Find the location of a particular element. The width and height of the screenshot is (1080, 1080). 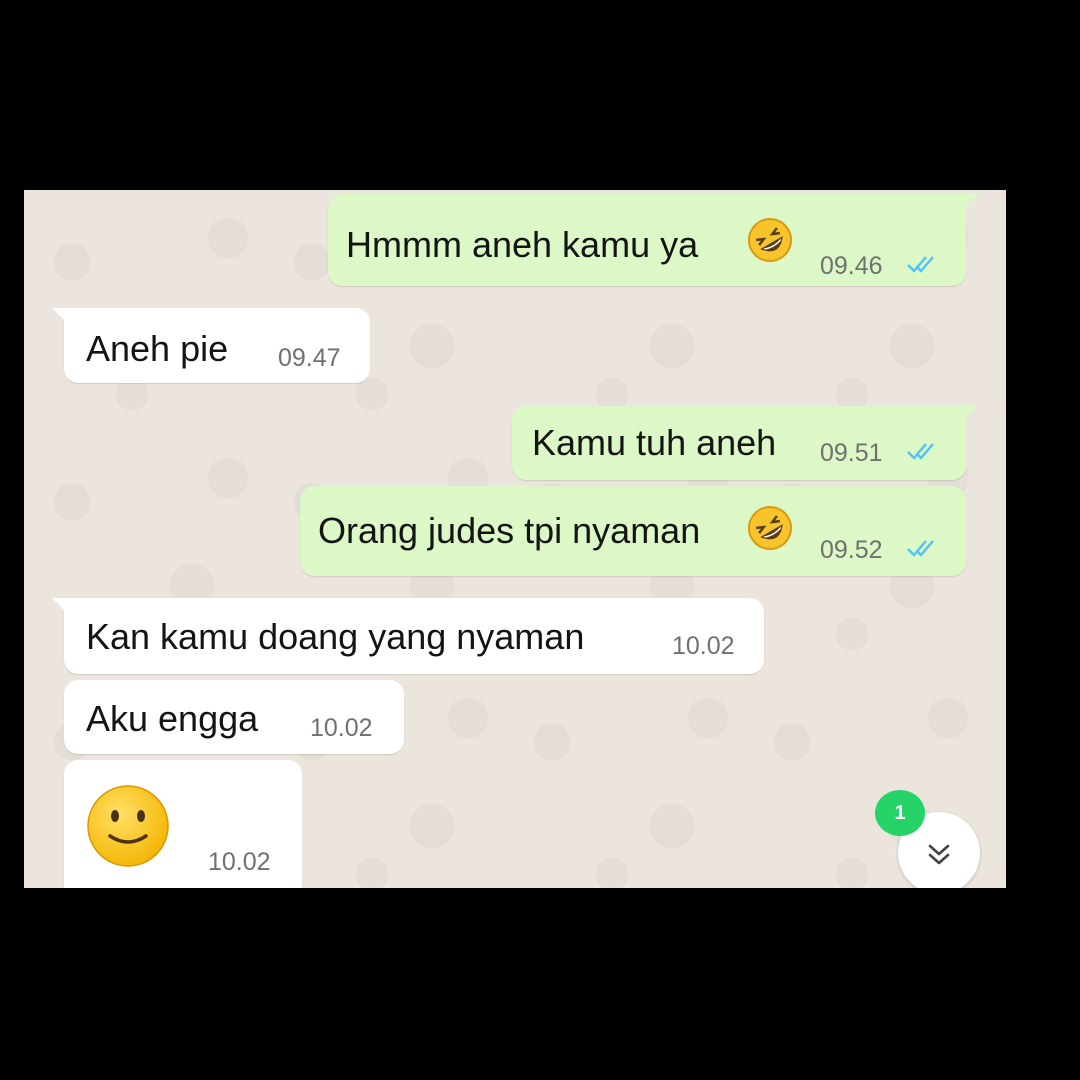

message-bubble-incoming: Aku engga 10.02 is located at coordinates (234, 717).